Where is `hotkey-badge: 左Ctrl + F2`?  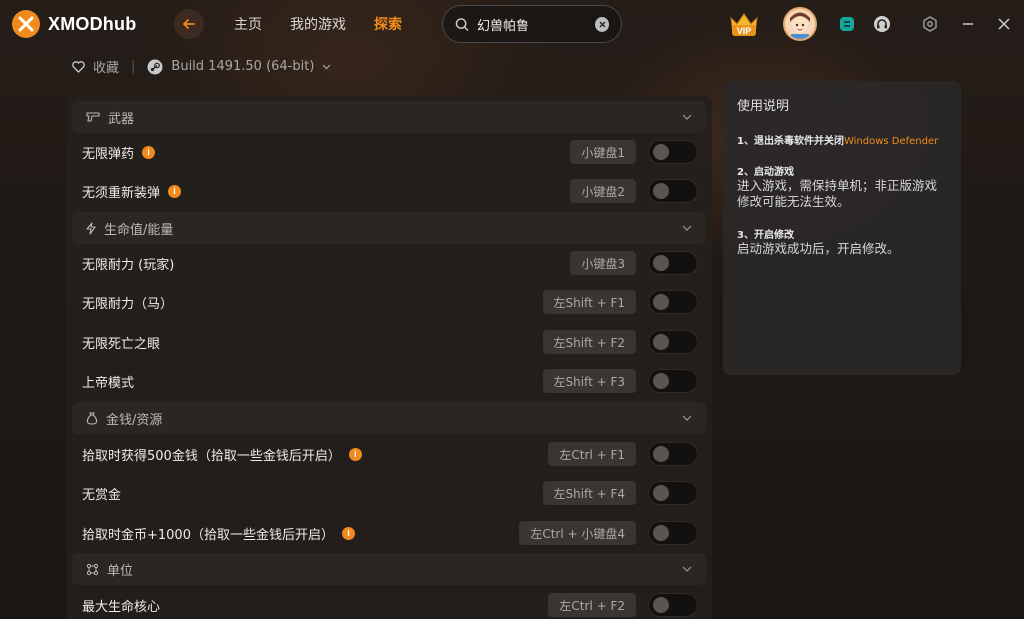 hotkey-badge: 左Ctrl + F2 is located at coordinates (592, 605).